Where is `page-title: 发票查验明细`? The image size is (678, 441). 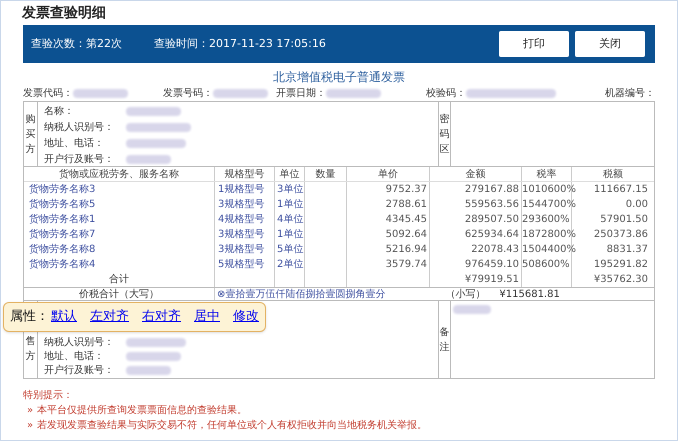 page-title: 发票查验明细 is located at coordinates (63, 13).